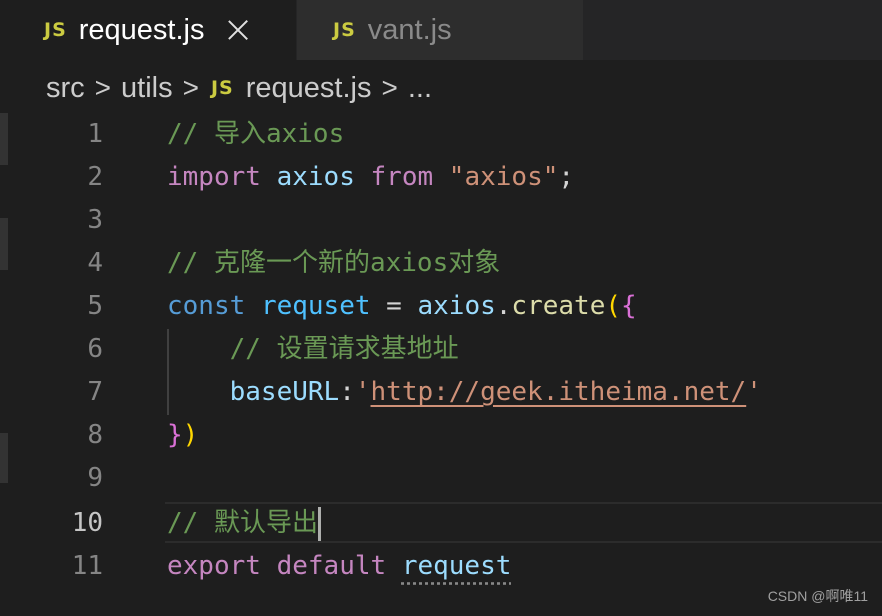  What do you see at coordinates (315, 306) in the screenshot?
I see `identifier-requset: requset` at bounding box center [315, 306].